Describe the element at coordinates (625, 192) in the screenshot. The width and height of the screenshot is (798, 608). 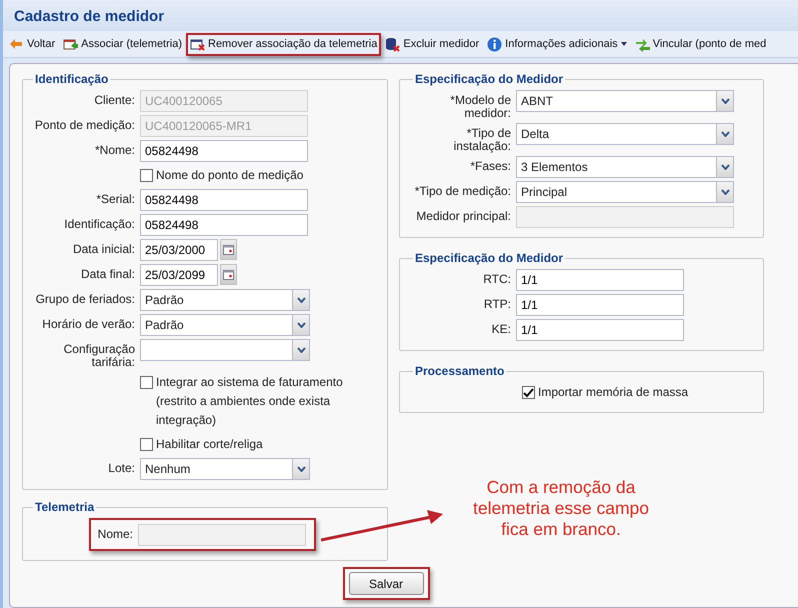
I see `dropdown-field: Principal` at that location.